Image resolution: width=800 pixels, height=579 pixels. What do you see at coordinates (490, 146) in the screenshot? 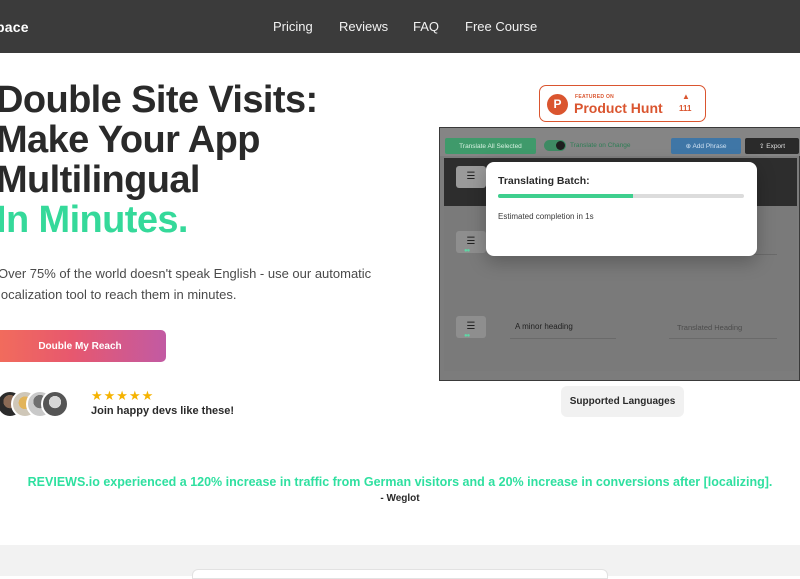
I see `translate-all-button: Translate All Selected` at bounding box center [490, 146].